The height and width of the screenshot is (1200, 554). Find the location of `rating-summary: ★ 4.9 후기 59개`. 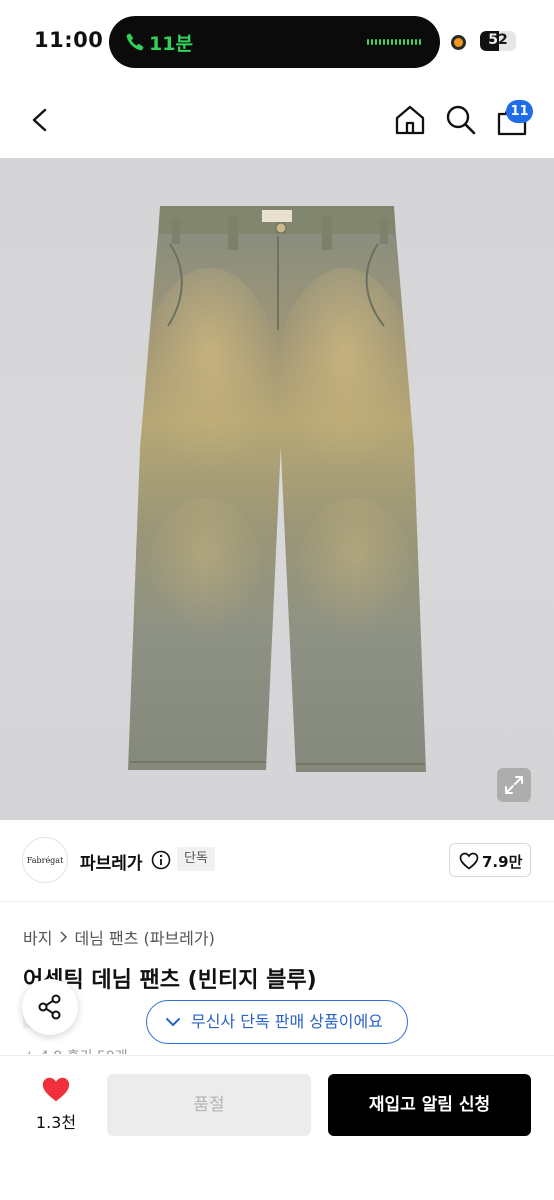

rating-summary: ★ 4.9 후기 59개 is located at coordinates (93, 1050).